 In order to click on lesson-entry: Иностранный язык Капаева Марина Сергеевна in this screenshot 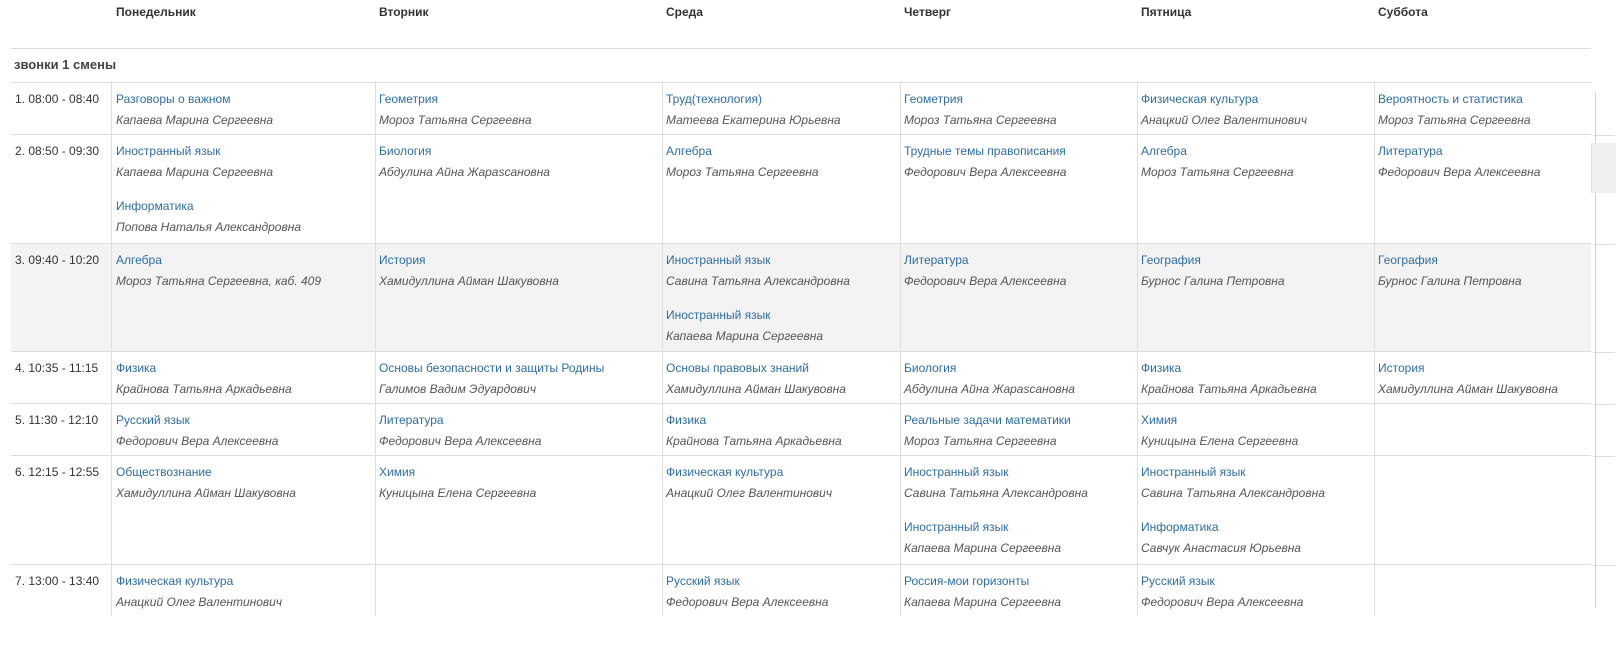, I will do `click(744, 326)`.